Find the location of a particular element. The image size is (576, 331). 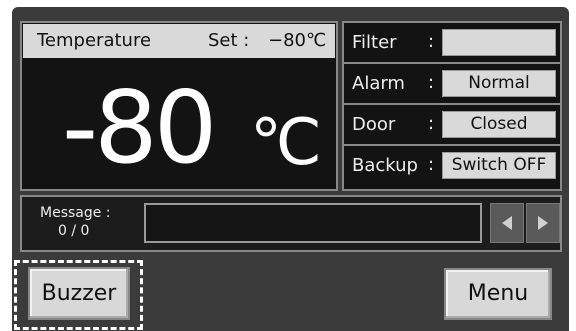

door-colon: : is located at coordinates (431, 123).